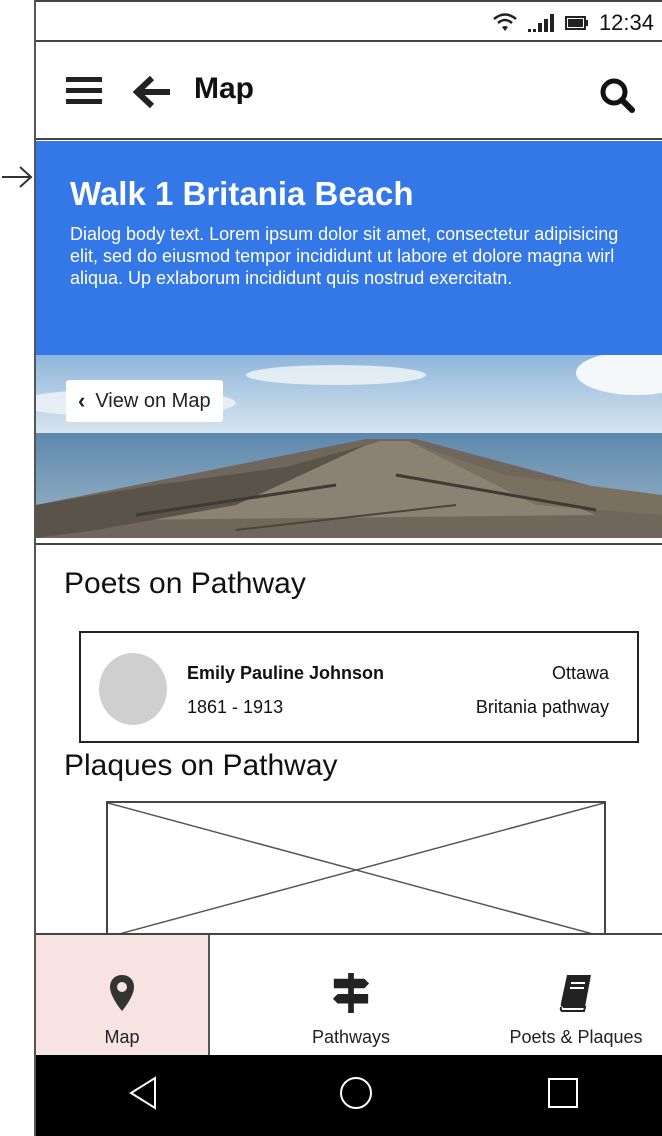  I want to click on status-time: 12:34, so click(626, 22).